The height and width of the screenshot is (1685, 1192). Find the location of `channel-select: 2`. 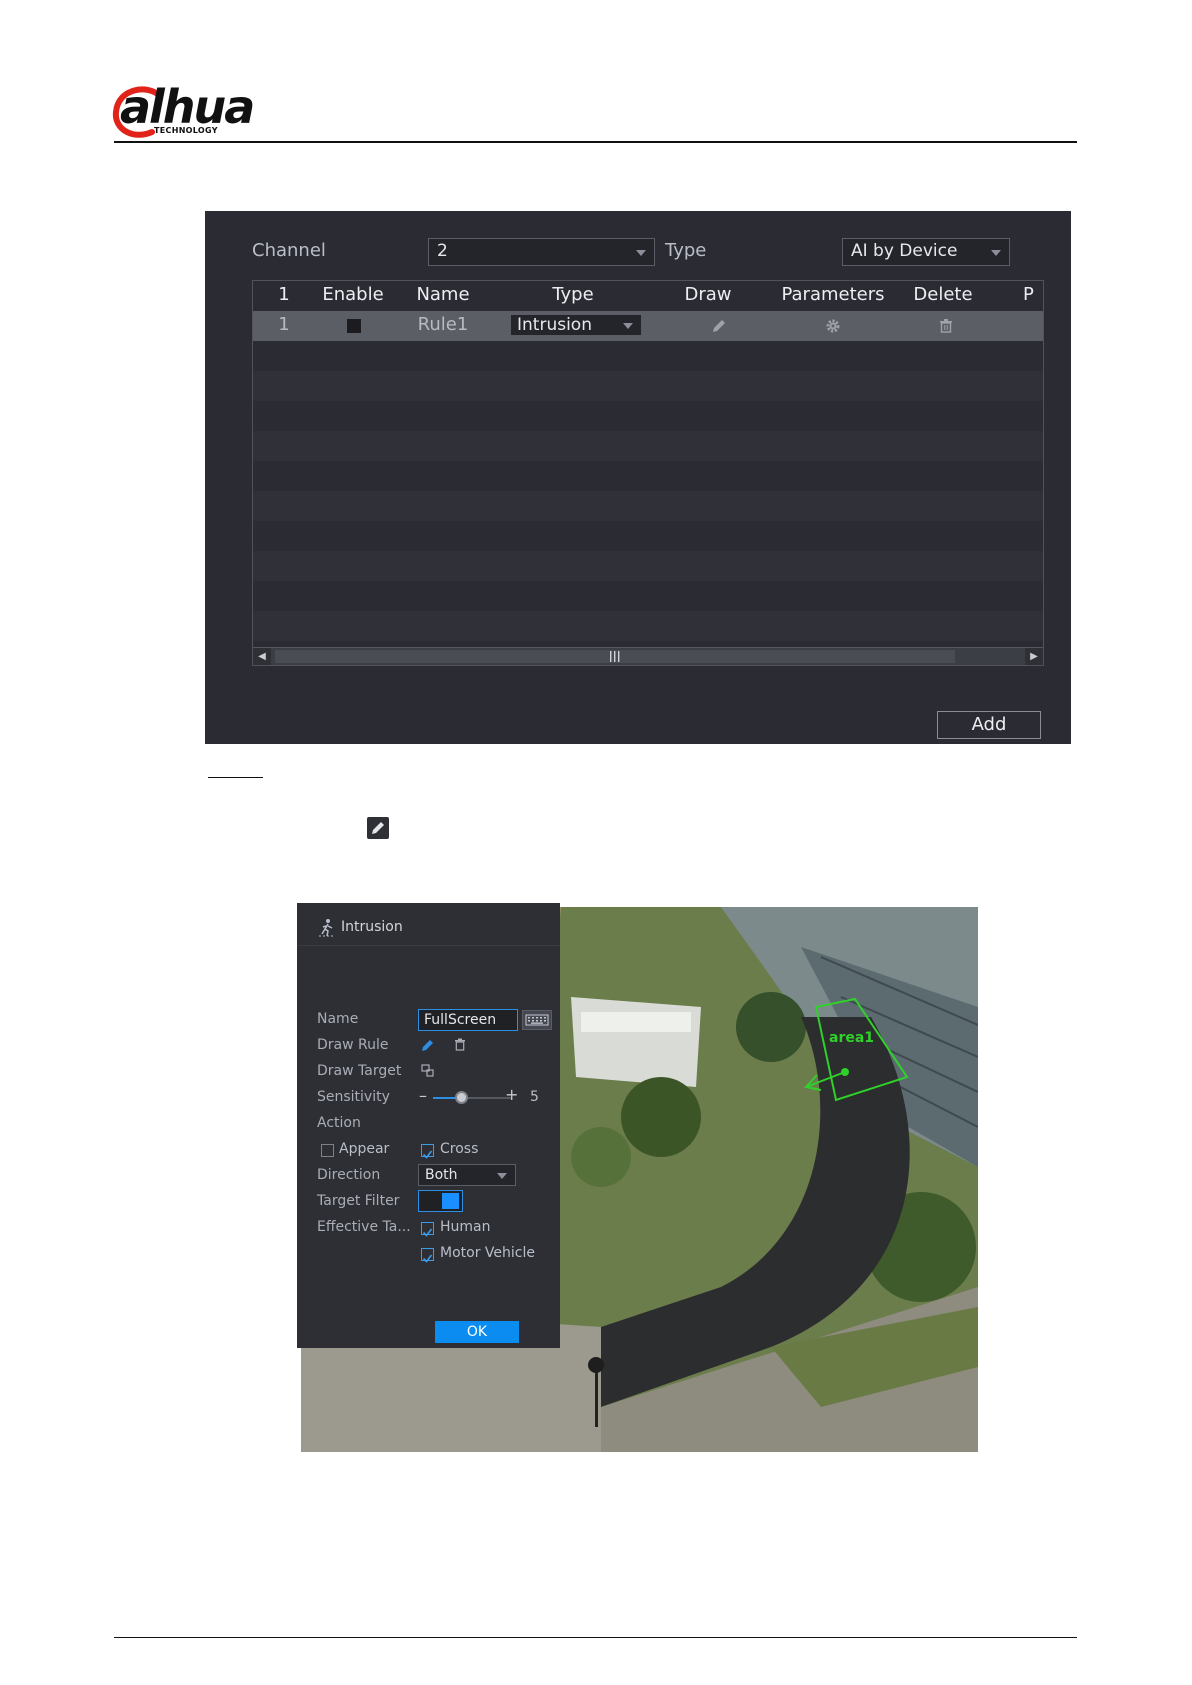

channel-select: 2 is located at coordinates (541, 252).